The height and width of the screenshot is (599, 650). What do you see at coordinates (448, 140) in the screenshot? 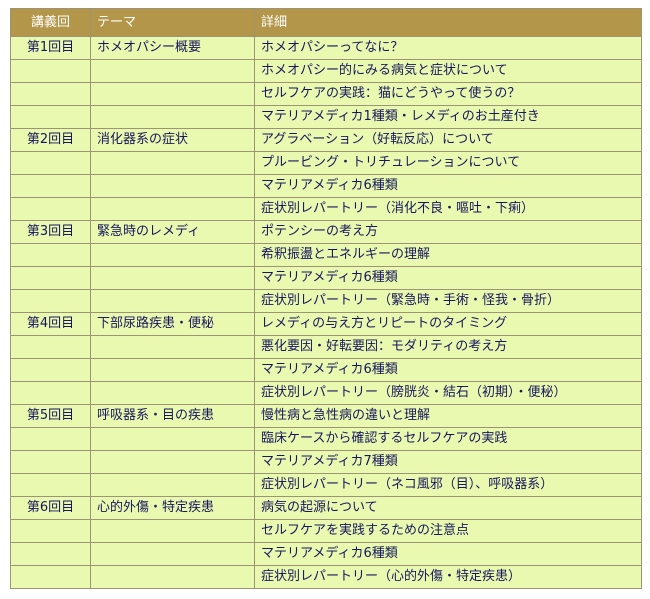
I see `cell-detail: アグラベーション（好転反応）について` at bounding box center [448, 140].